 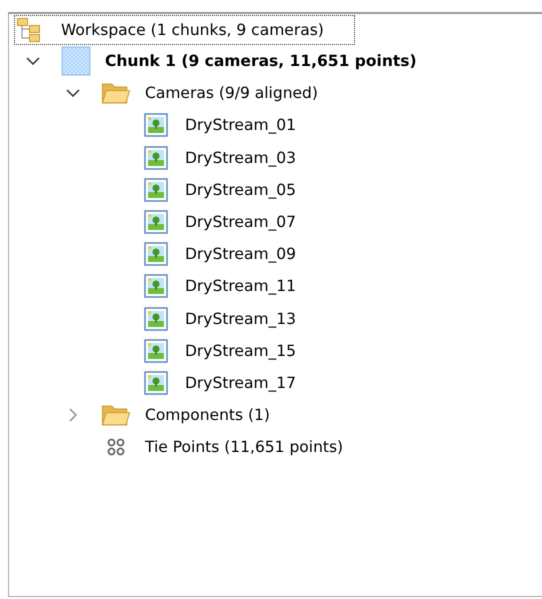 I want to click on tree-item: Chunk 1 (9 cameras, 11,651 points), so click(x=261, y=61).